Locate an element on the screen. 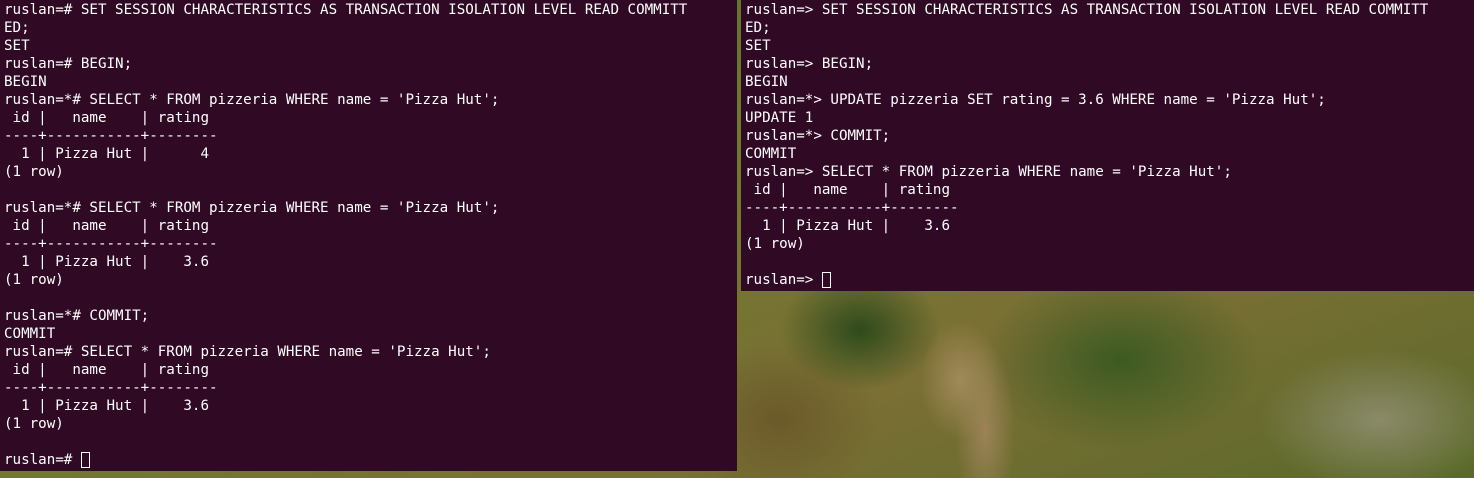 Image resolution: width=1474 pixels, height=478 pixels. terminal-line: ruslan=# BEGIN; is located at coordinates (68, 64).